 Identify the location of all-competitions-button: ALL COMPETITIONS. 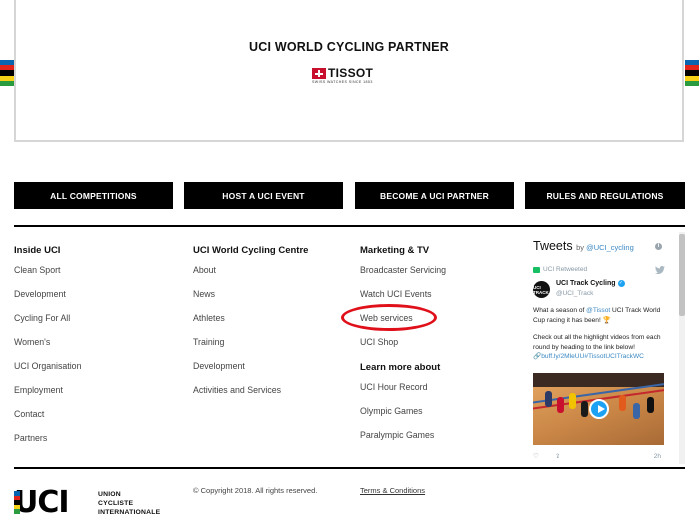
(93, 195).